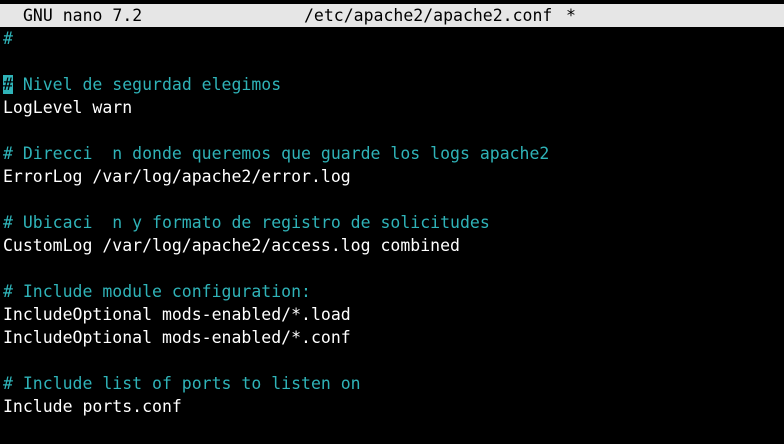 The height and width of the screenshot is (444, 784). What do you see at coordinates (392, 383) in the screenshot?
I see `comment-line: # Include list of ports to listen on` at bounding box center [392, 383].